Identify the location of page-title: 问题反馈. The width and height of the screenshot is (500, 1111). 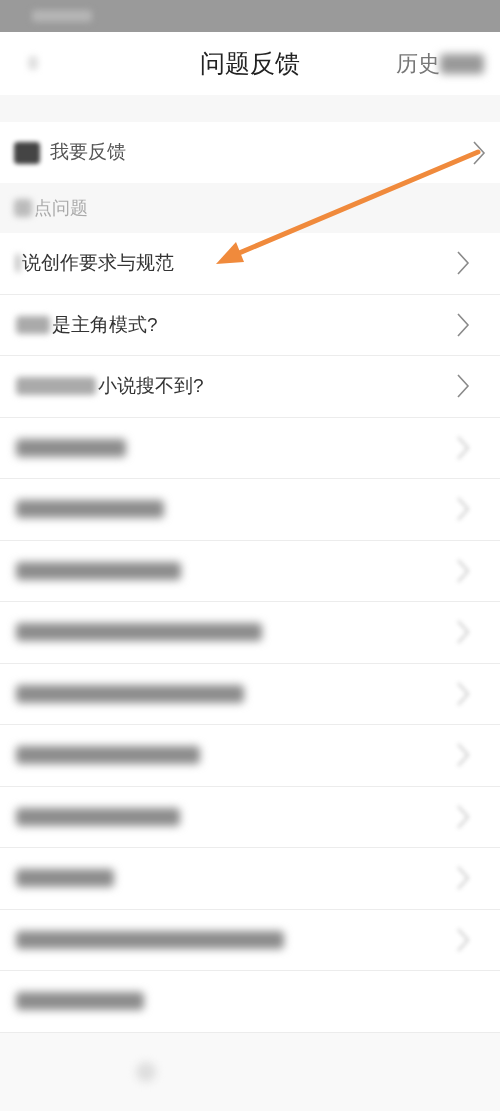
(250, 63).